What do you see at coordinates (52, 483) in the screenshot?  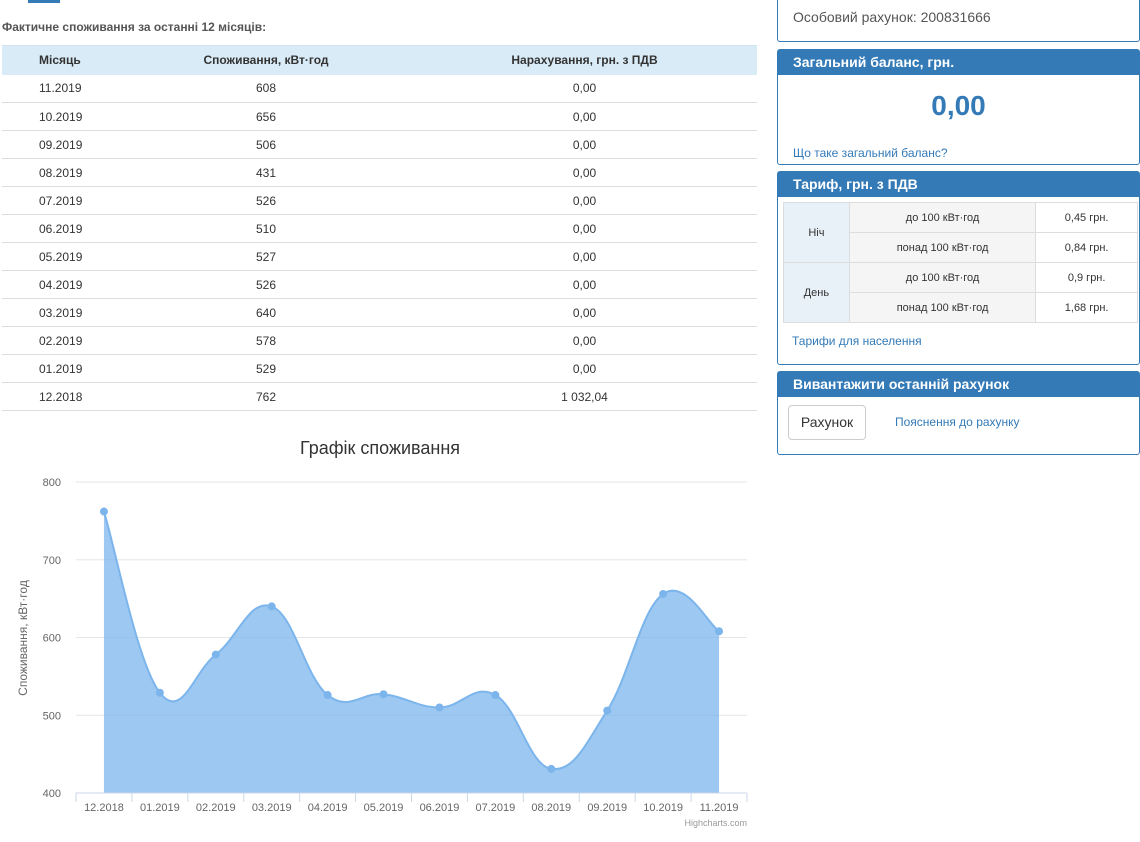 I see `y-tick-label: 800` at bounding box center [52, 483].